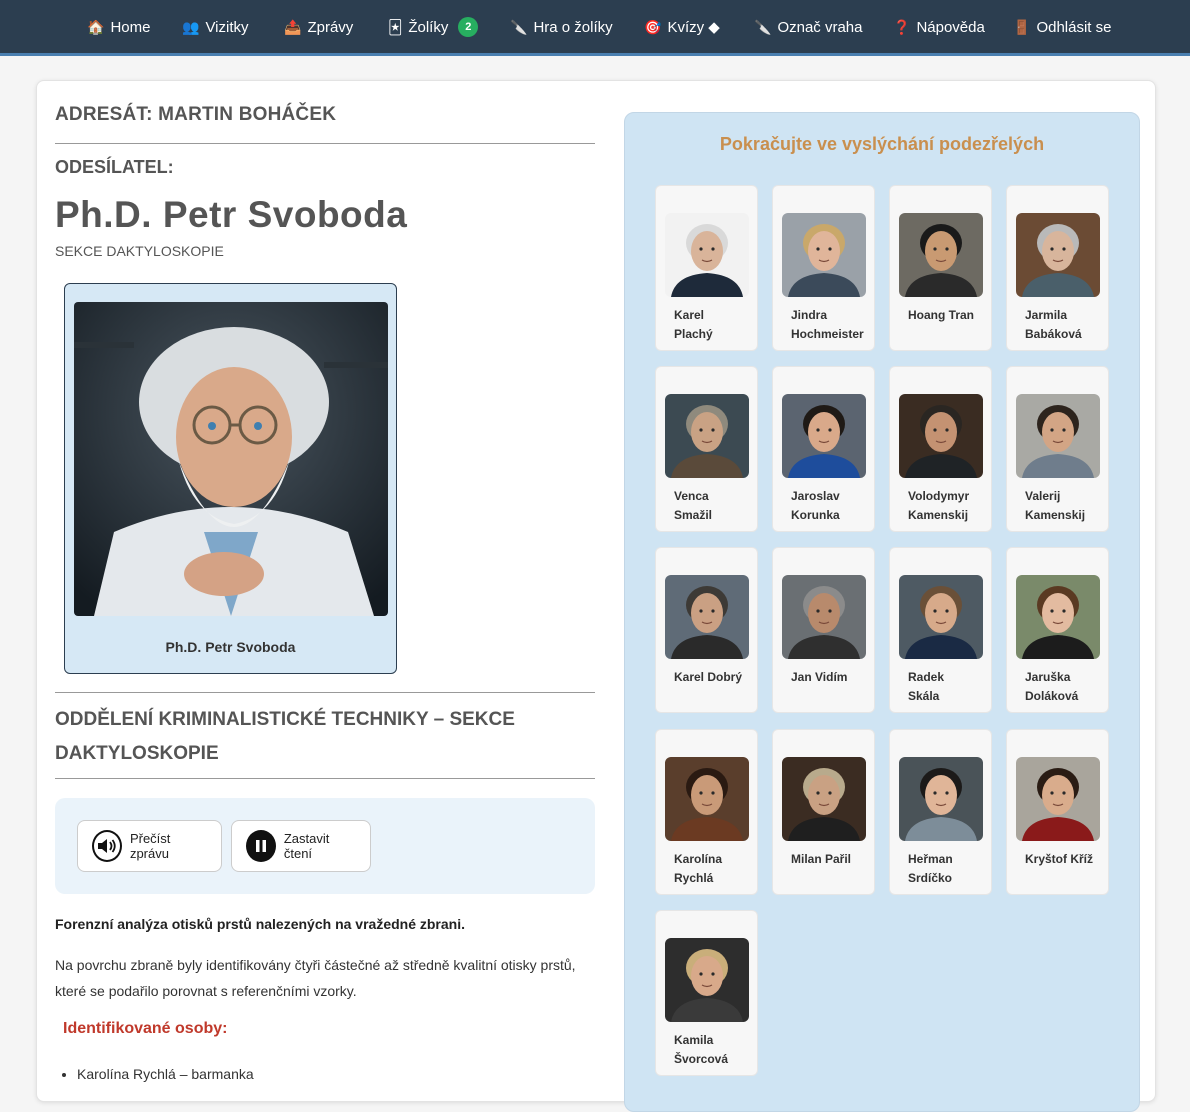  Describe the element at coordinates (1046, 315) in the screenshot. I see `suspect-first-name: Jarmila` at that location.